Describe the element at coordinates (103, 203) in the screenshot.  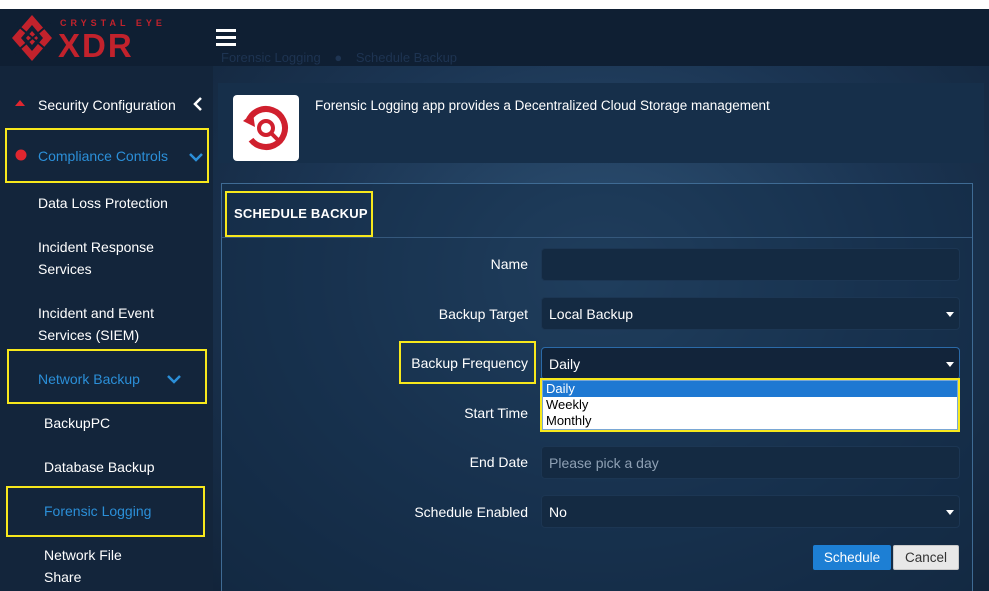
I see `sidebar-item-data-loss-protection: Data Loss Protection` at that location.